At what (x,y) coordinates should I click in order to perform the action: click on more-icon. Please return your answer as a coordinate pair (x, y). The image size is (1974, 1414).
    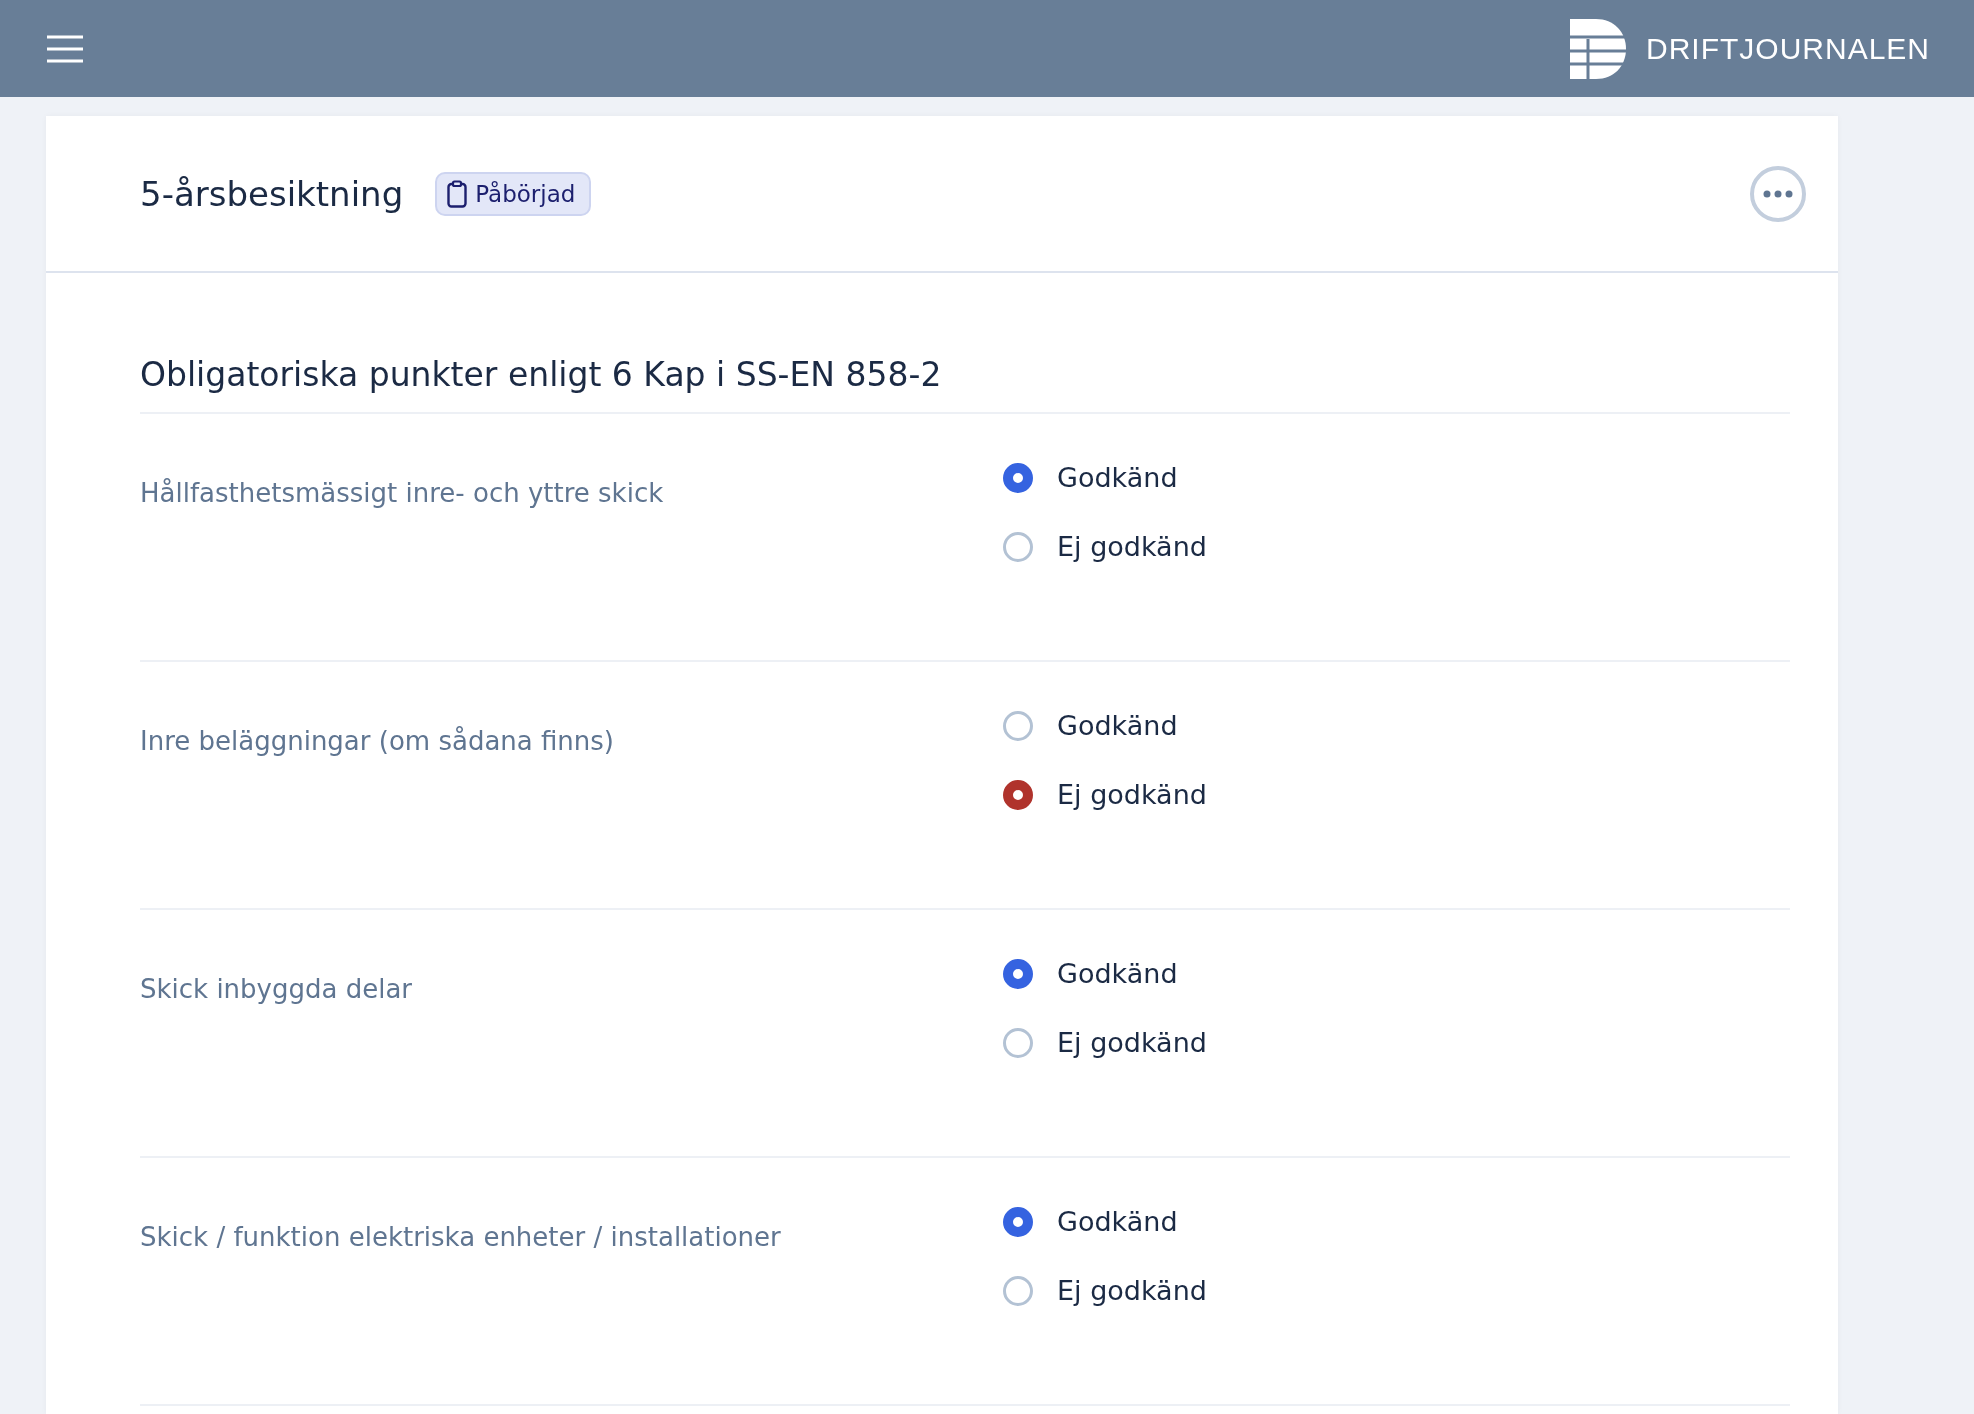
    Looking at the image, I should click on (1778, 193).